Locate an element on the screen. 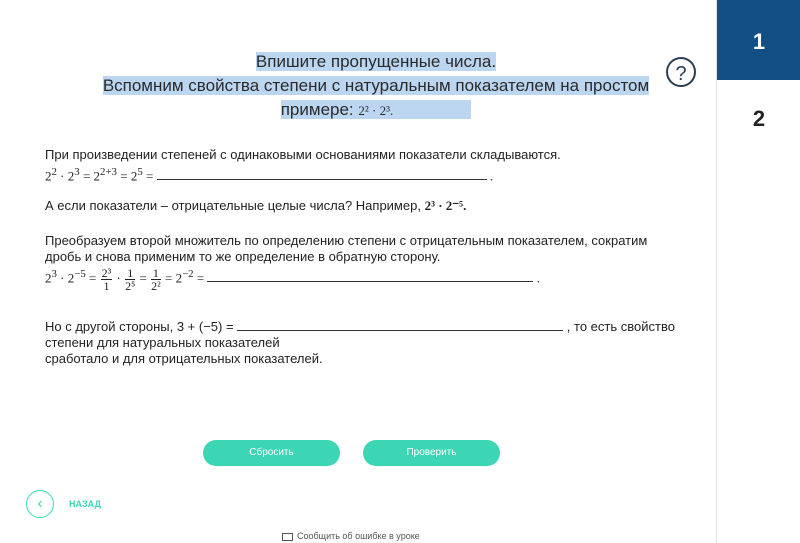  fraction-1: 2³ 1 is located at coordinates (106, 279).